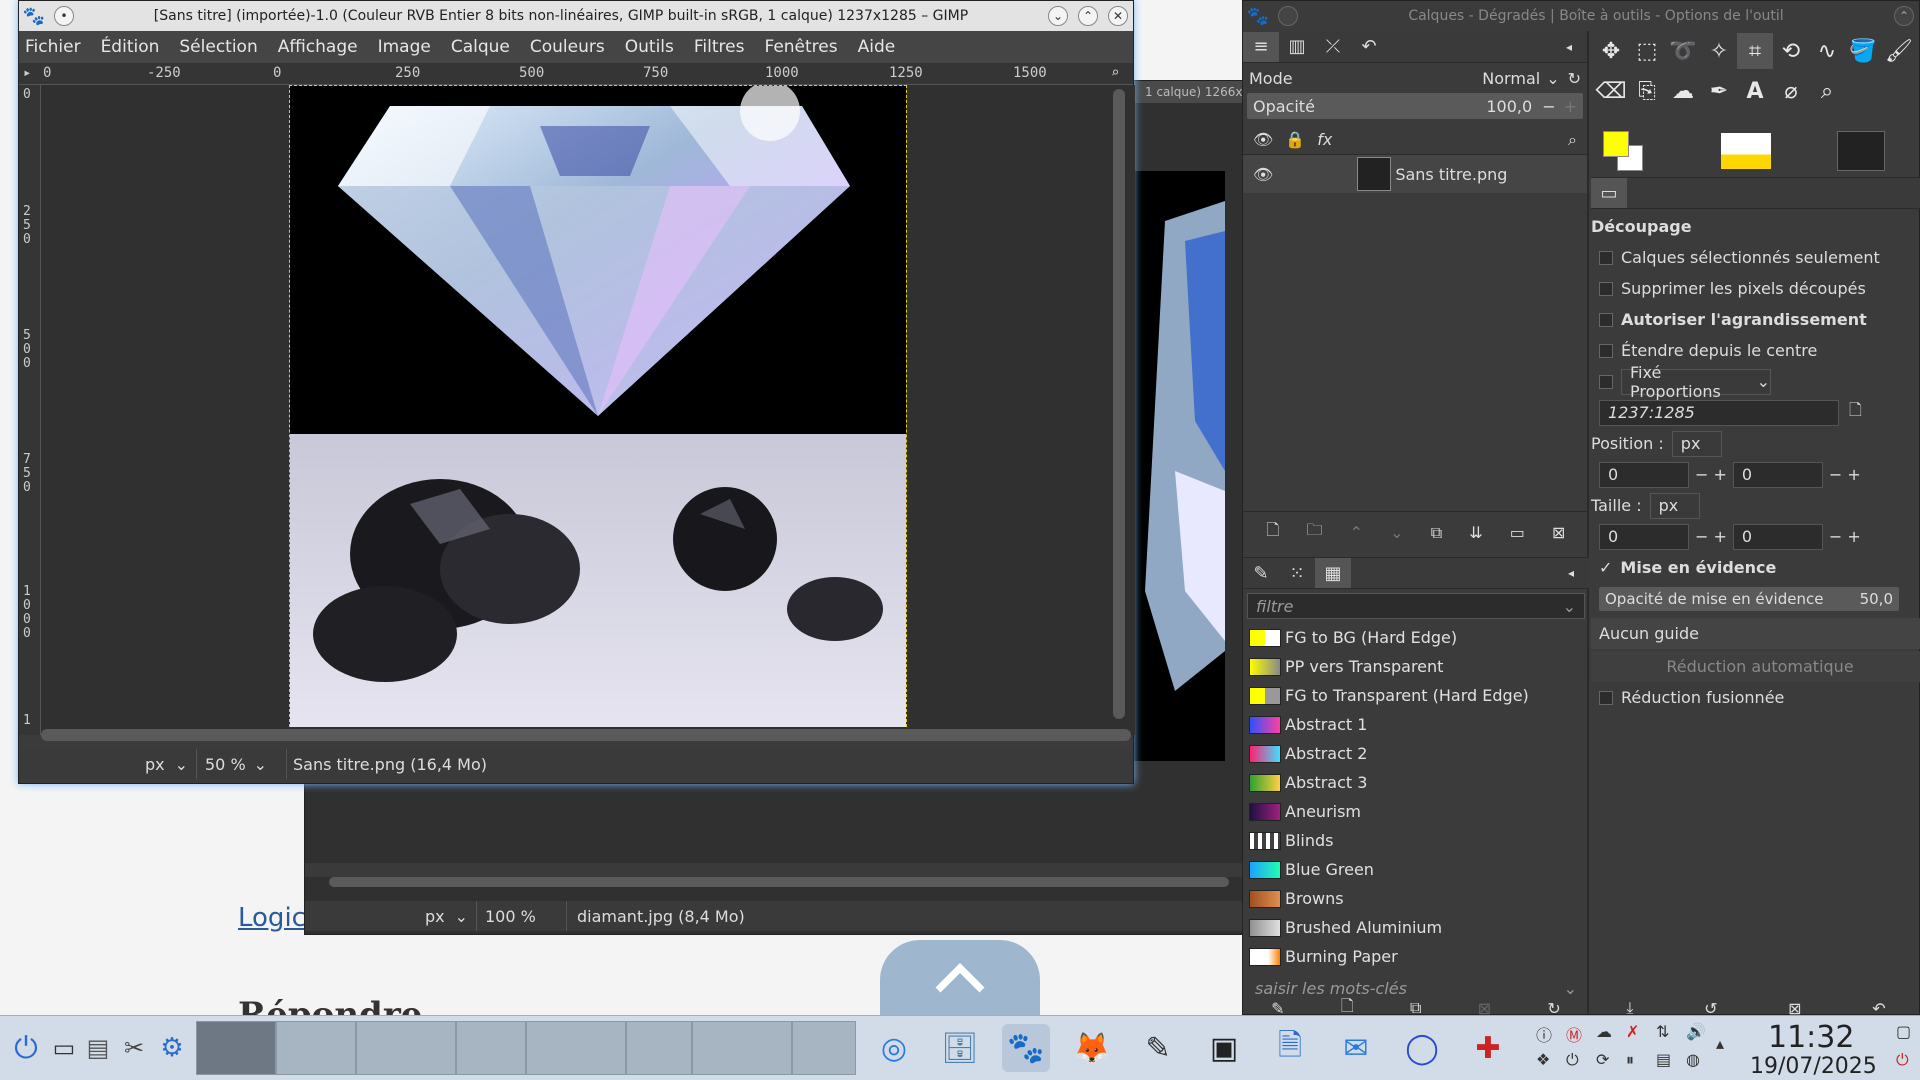 Image resolution: width=1920 pixels, height=1080 pixels. Describe the element at coordinates (1544, 1034) in the screenshot. I see `tray-info-icon: ⓘ` at that location.